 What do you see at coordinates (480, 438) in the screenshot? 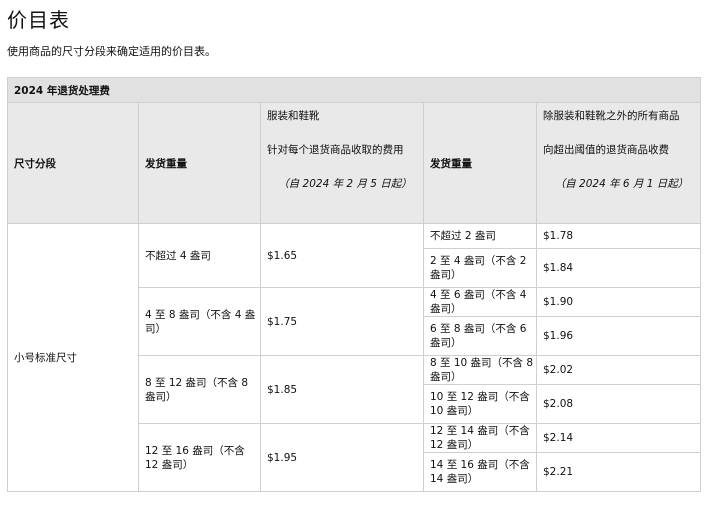
I see `detail-weight-cell: 12 至 14 盎司（不含 12 盎司）` at bounding box center [480, 438].